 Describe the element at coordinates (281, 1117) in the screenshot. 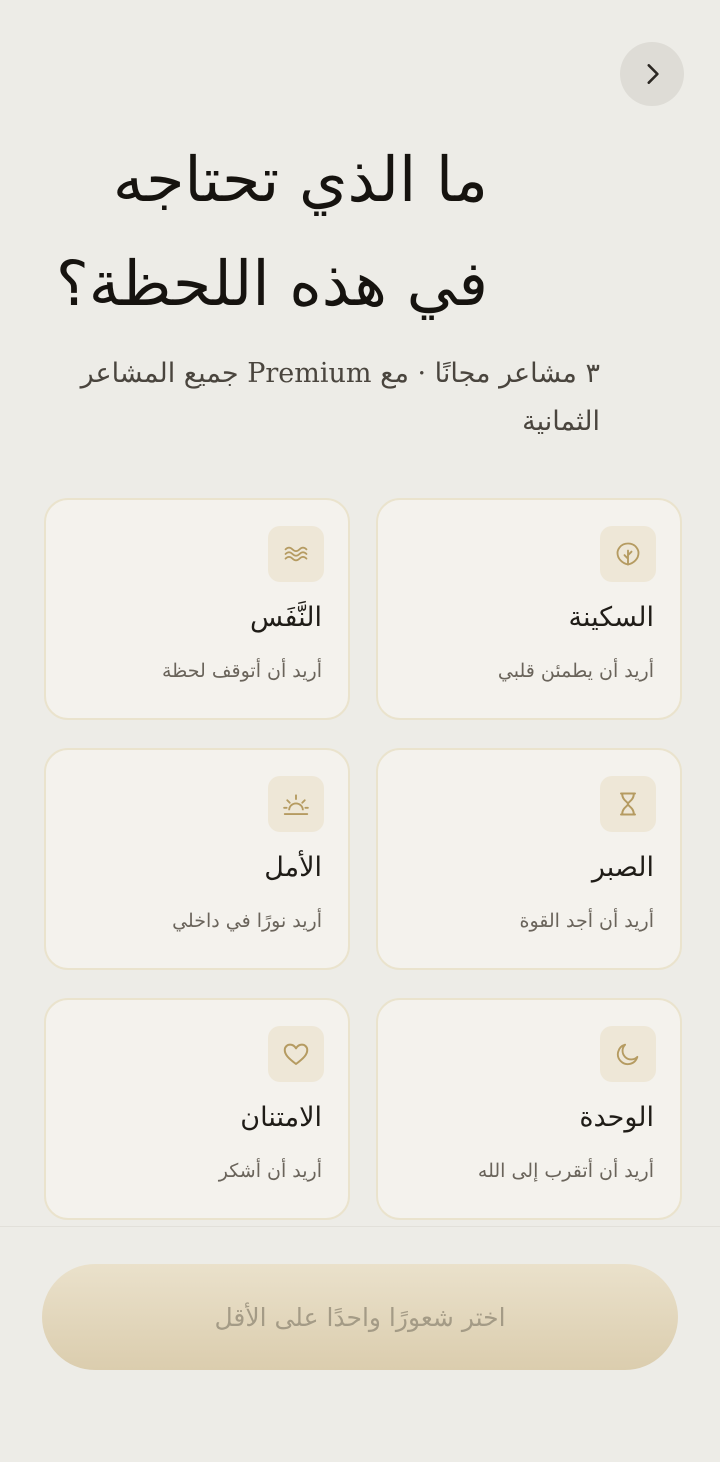

I see `card-title: الامتنان` at that location.